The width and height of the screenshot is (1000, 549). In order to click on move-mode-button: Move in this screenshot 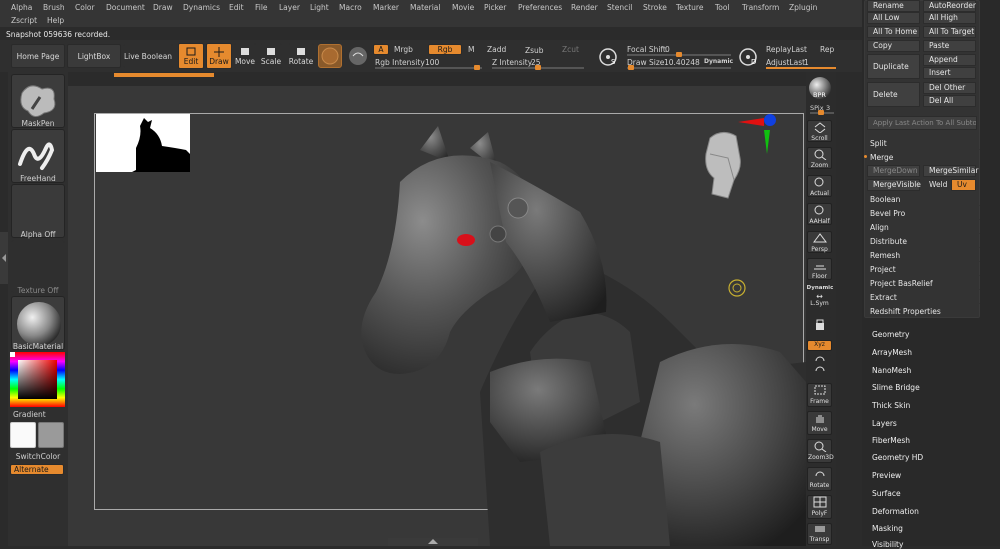, I will do `click(245, 56)`.